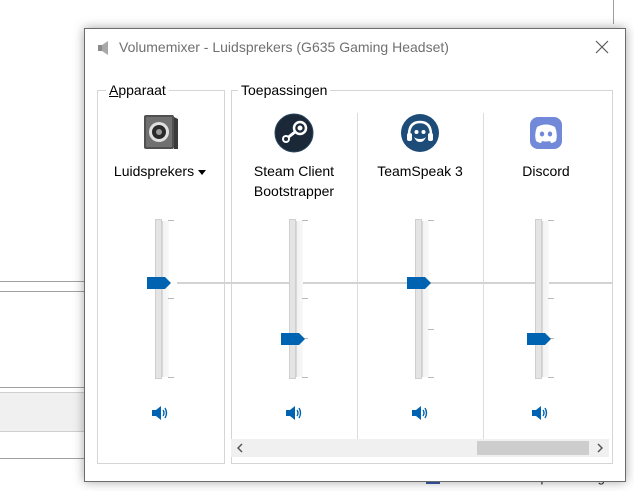 This screenshot has width=634, height=491. I want to click on teamspeak-volume-slider, so click(427, 299).